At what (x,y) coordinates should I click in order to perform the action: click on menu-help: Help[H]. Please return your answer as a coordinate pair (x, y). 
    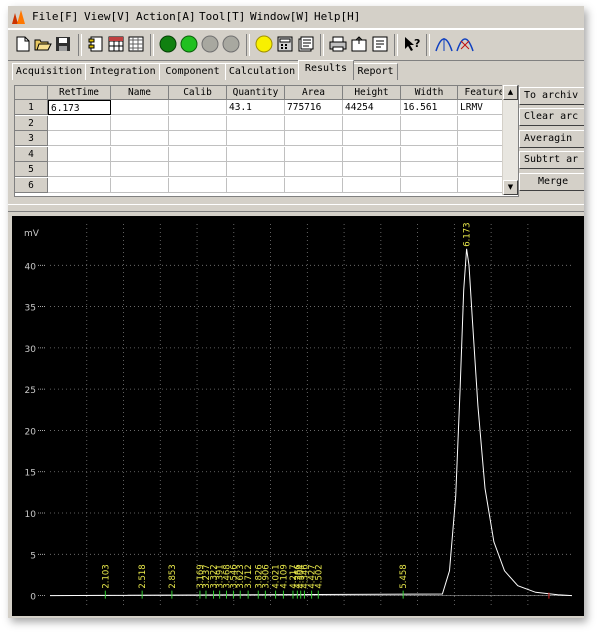
    Looking at the image, I should click on (337, 16).